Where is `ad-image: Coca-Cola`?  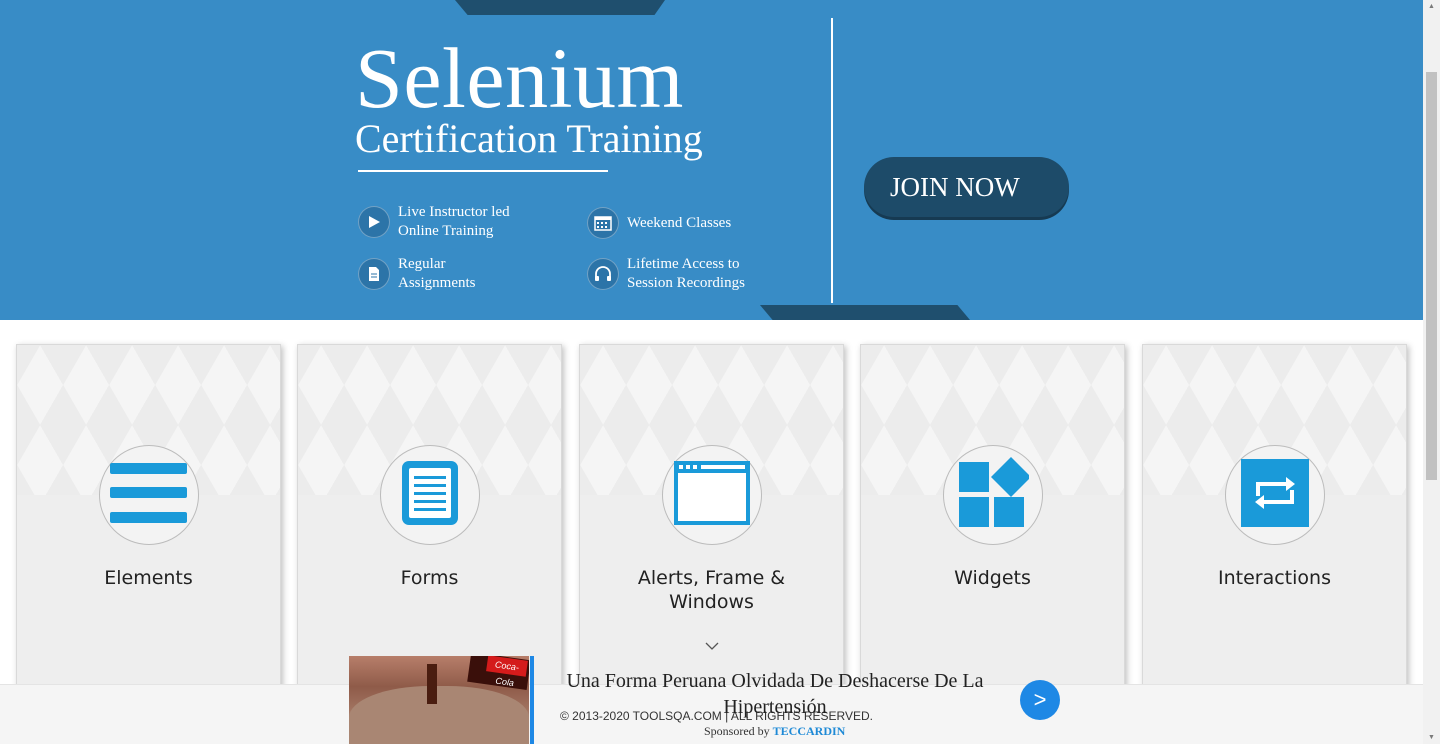 ad-image: Coca-Cola is located at coordinates (439, 700).